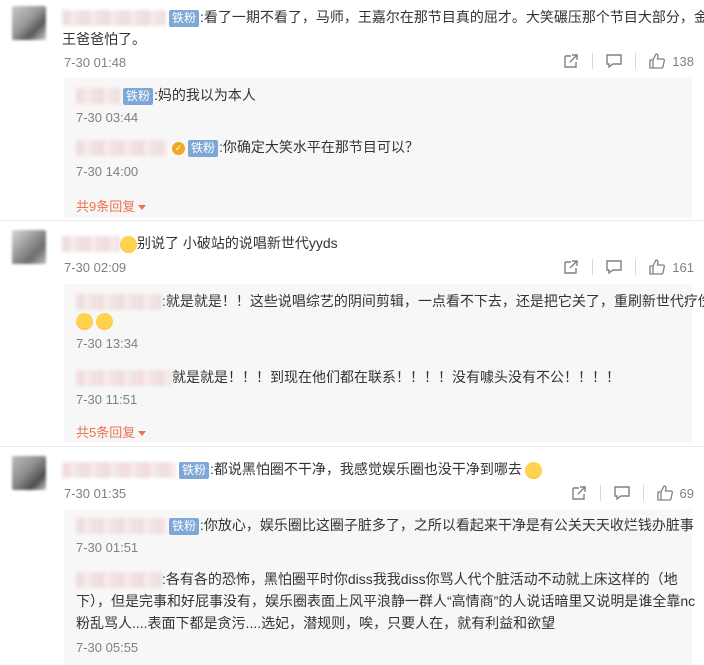  I want to click on reply-text-cont: 粉乱骂人....表面下都是贪污....选妃，潜规则，唉，只要人在，就有利益和欲望, so click(316, 623).